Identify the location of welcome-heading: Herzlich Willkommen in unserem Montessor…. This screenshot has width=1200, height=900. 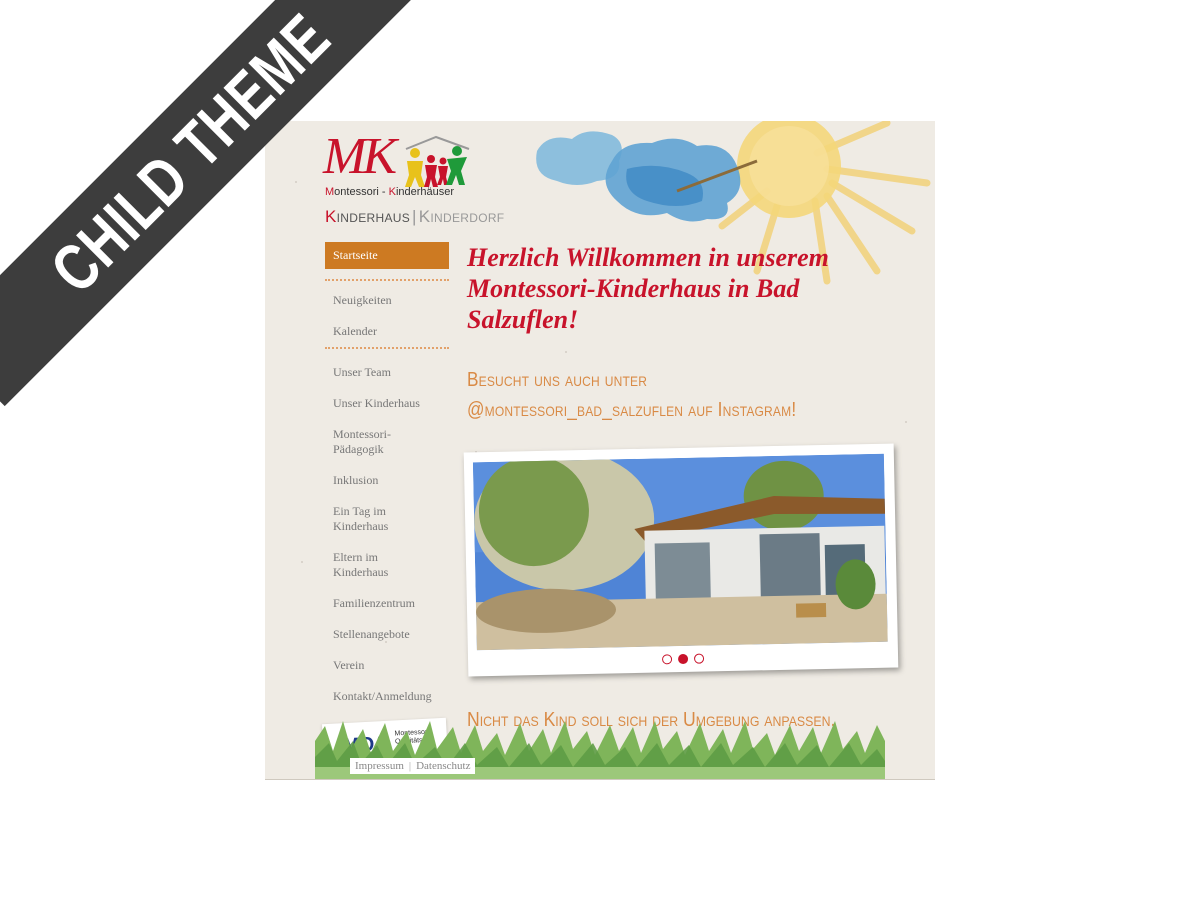
(648, 288).